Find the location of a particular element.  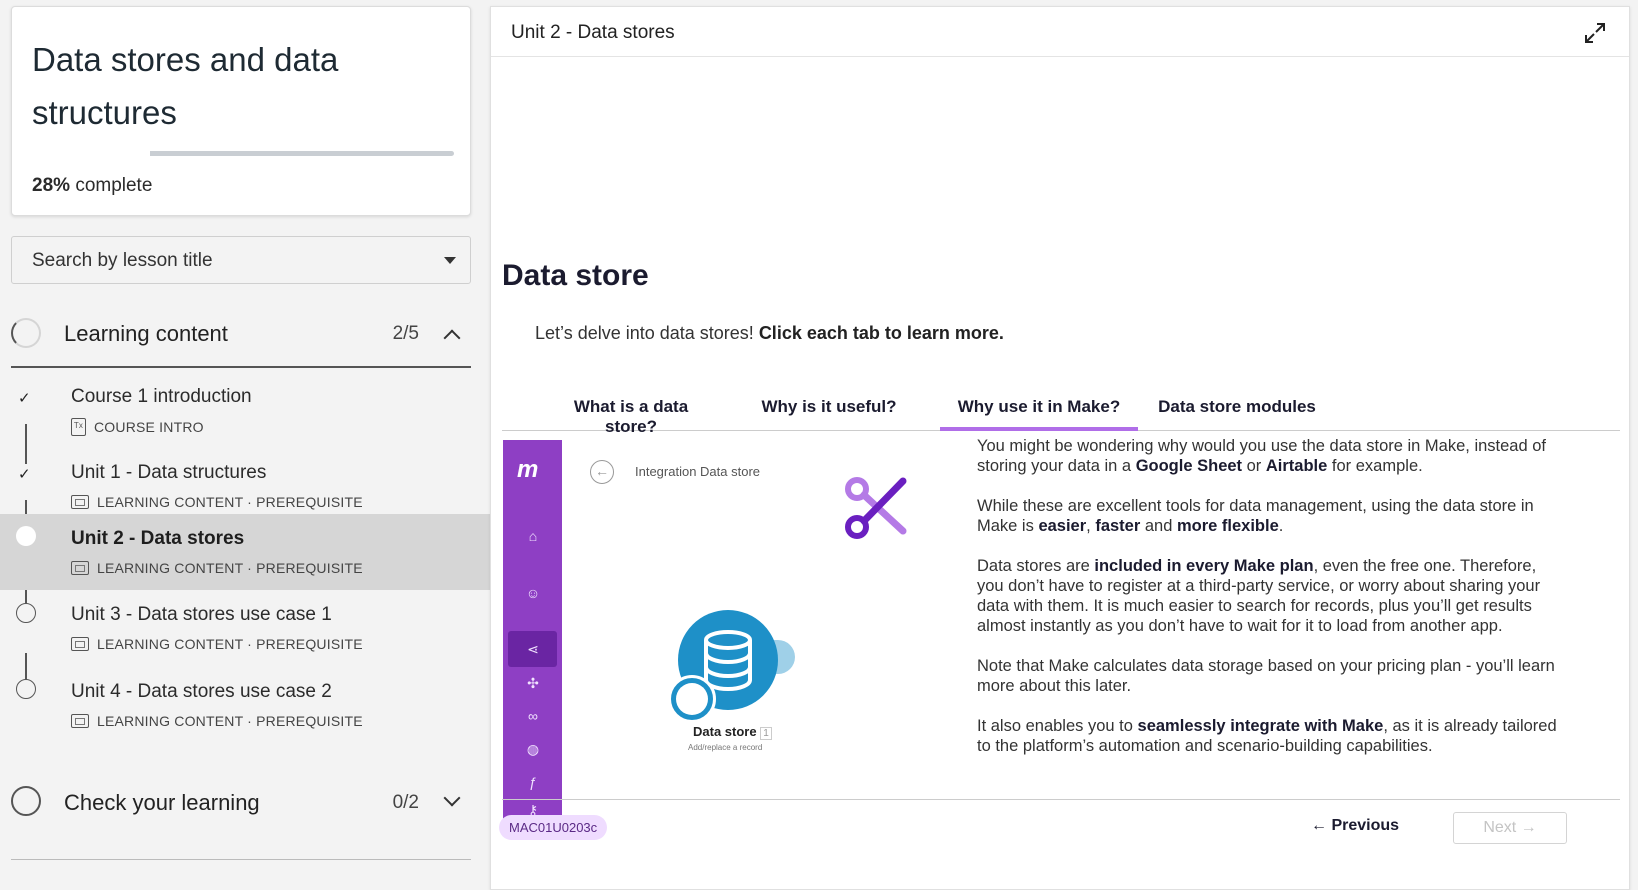

back-arrow-icon: ← is located at coordinates (602, 472).